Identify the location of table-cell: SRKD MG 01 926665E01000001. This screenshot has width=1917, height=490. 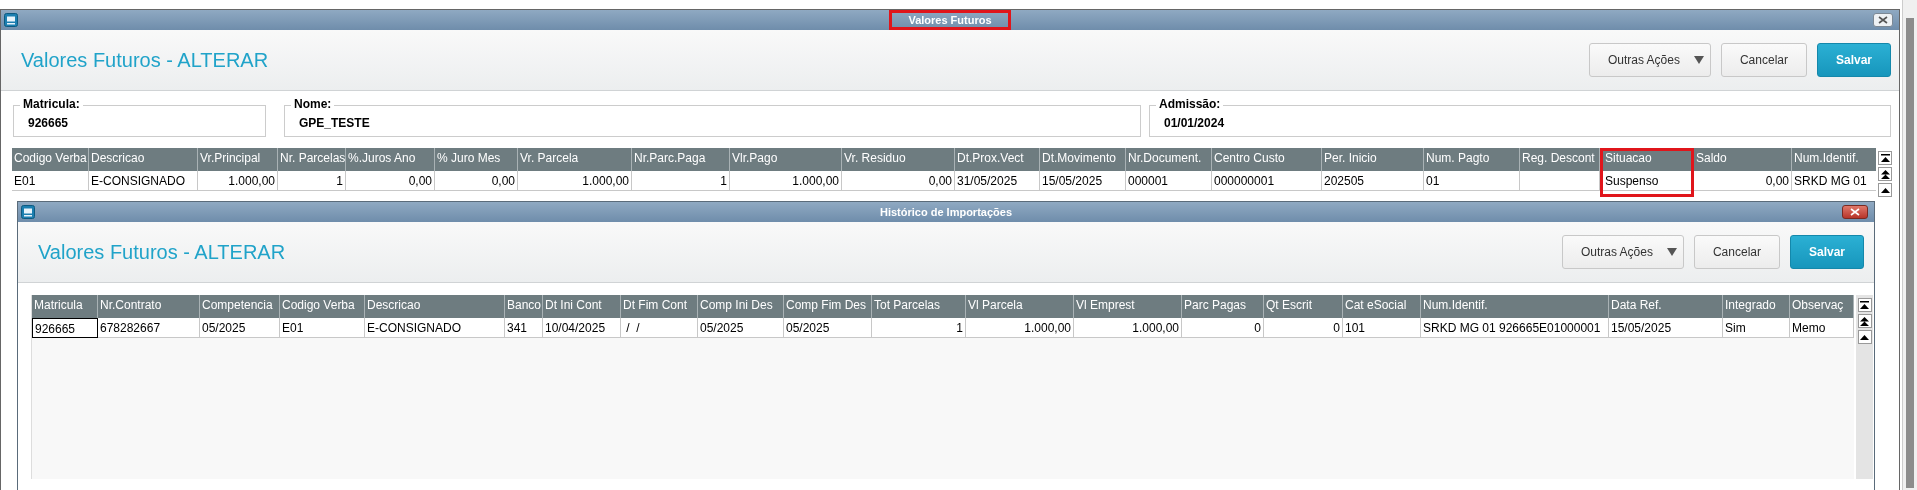
(1515, 328).